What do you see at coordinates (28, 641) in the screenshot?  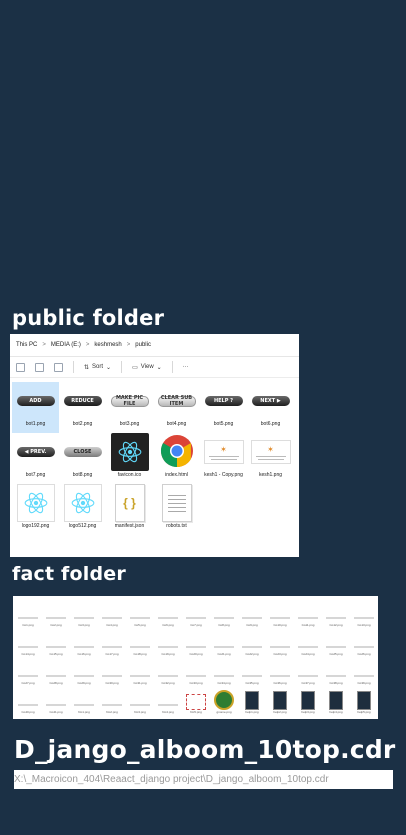 I see `fact-file-item: Co14.png` at bounding box center [28, 641].